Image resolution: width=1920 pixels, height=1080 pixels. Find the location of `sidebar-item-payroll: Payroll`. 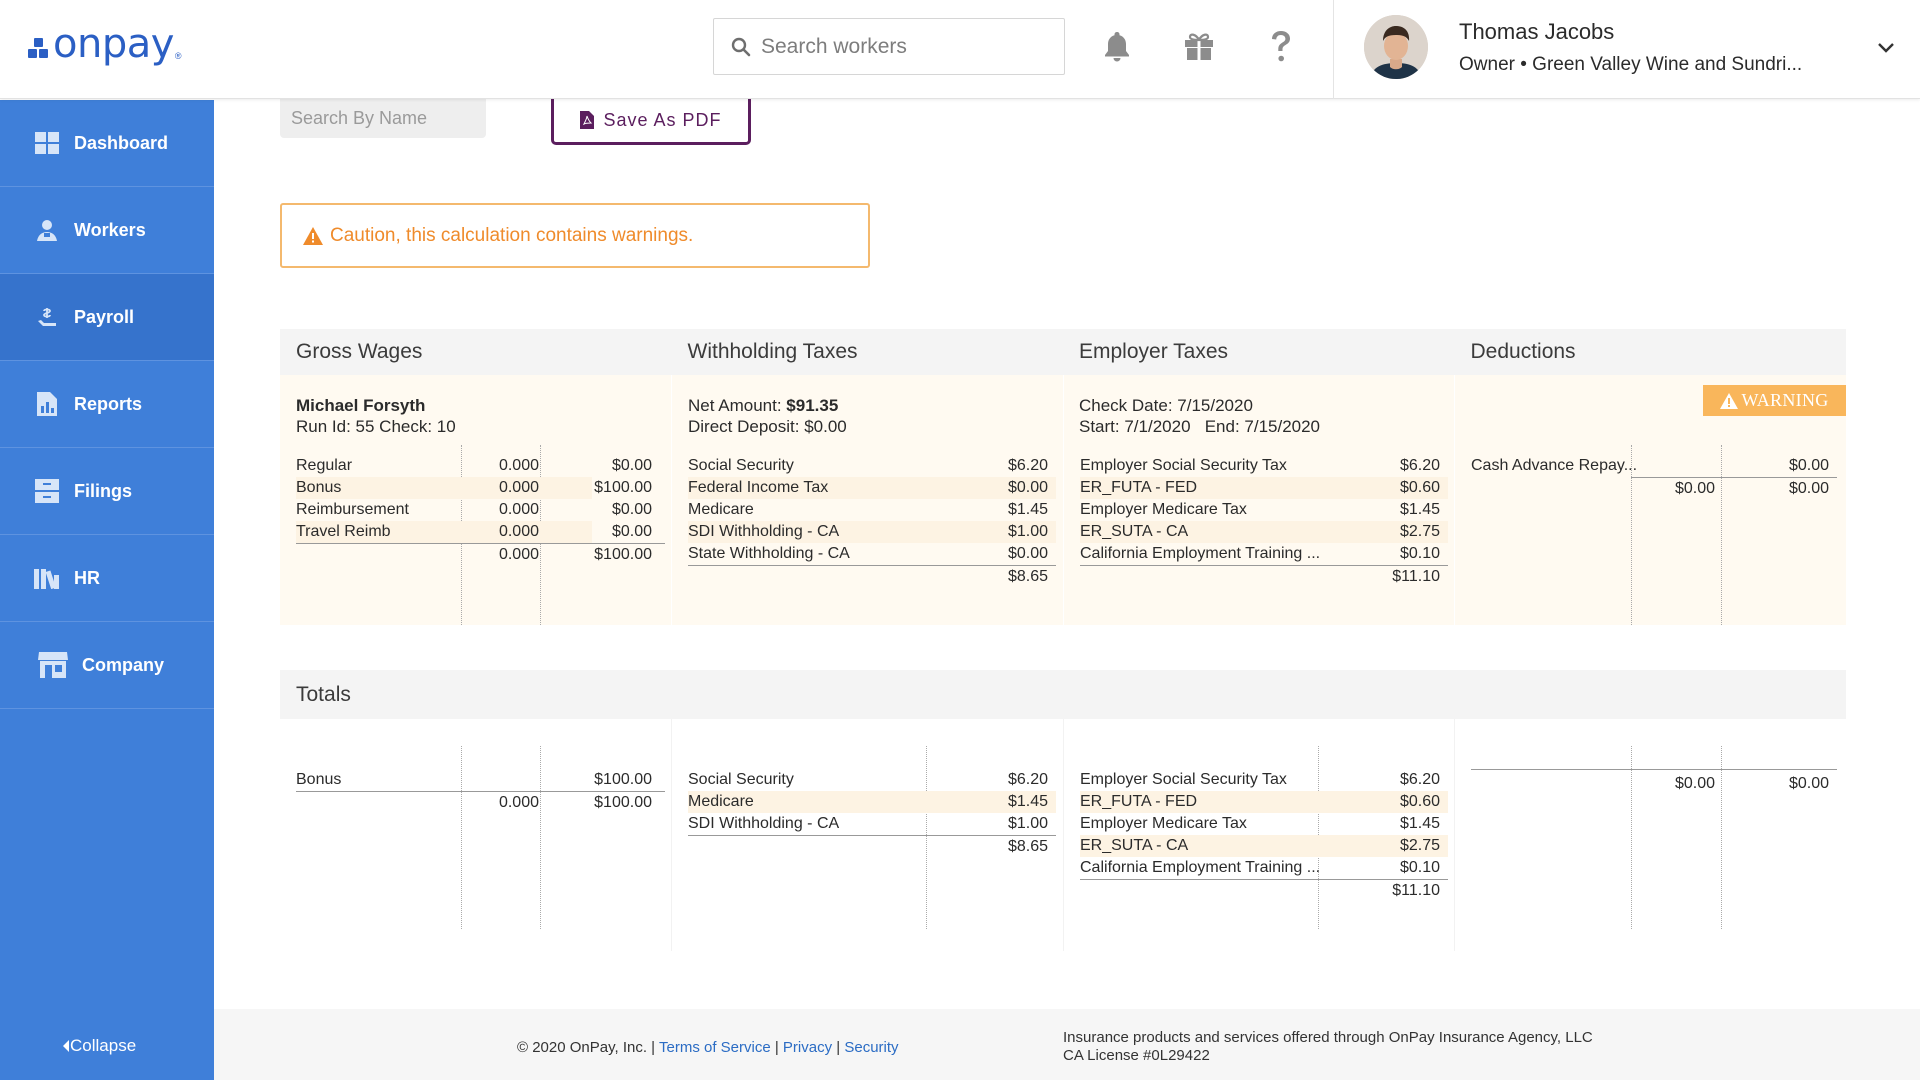

sidebar-item-payroll: Payroll is located at coordinates (107, 317).